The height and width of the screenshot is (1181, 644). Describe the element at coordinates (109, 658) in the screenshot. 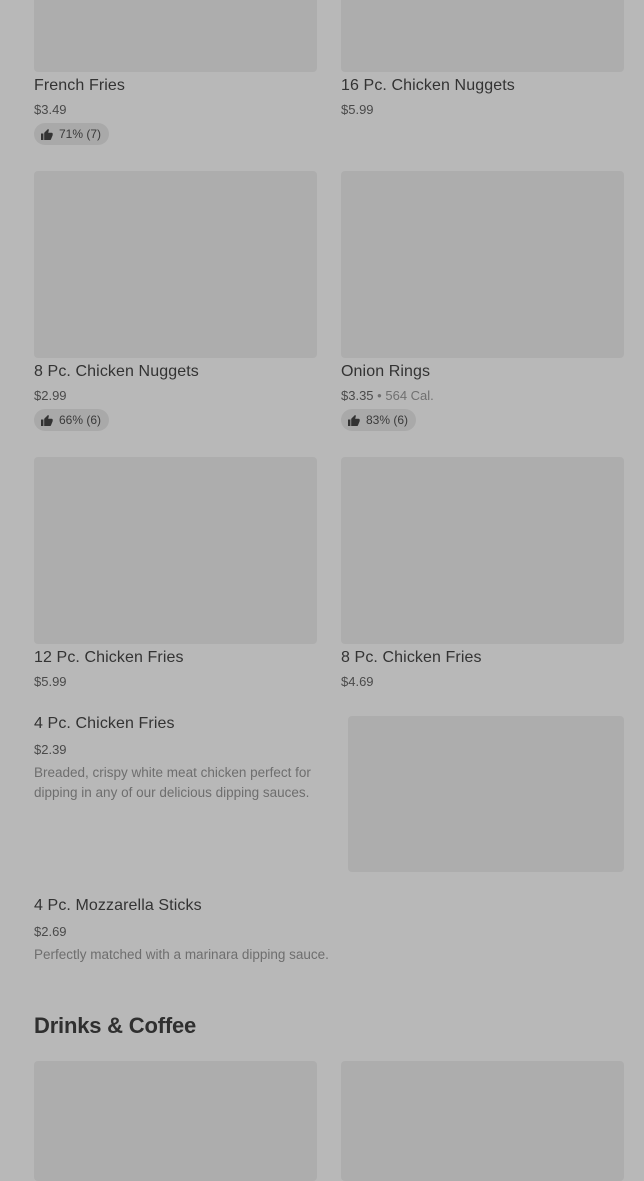

I see `12-pc-chicken-fries-name: 12 Pc. Chicken Fries` at that location.